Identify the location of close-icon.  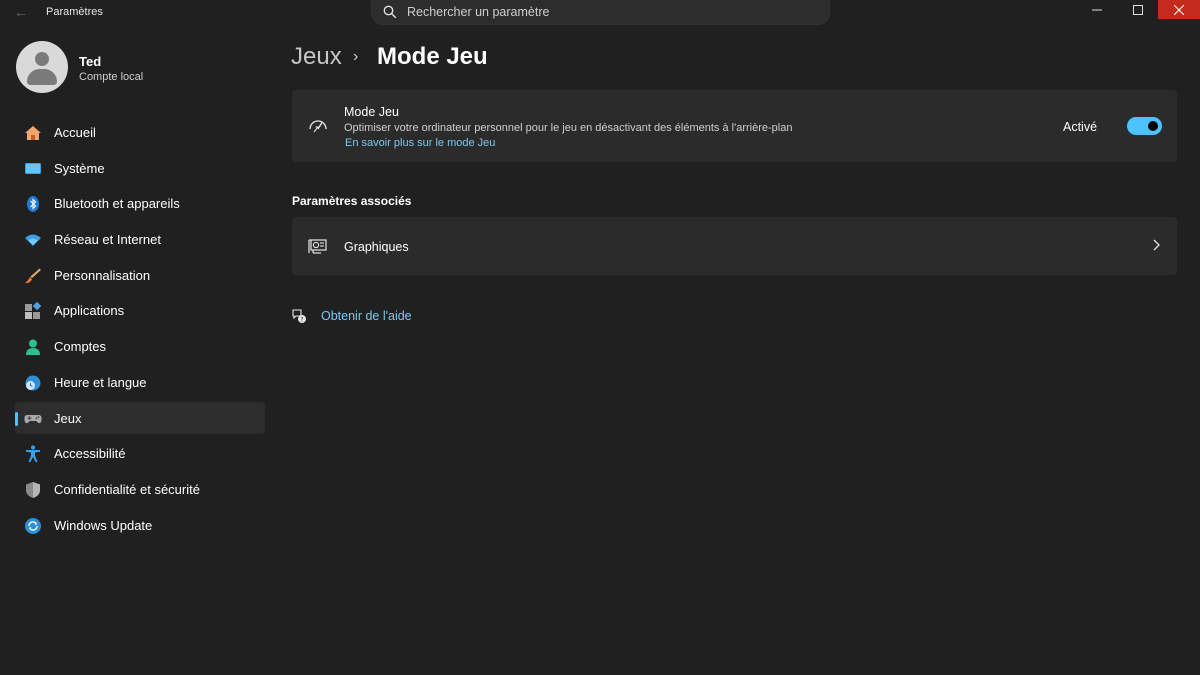
(1179, 9).